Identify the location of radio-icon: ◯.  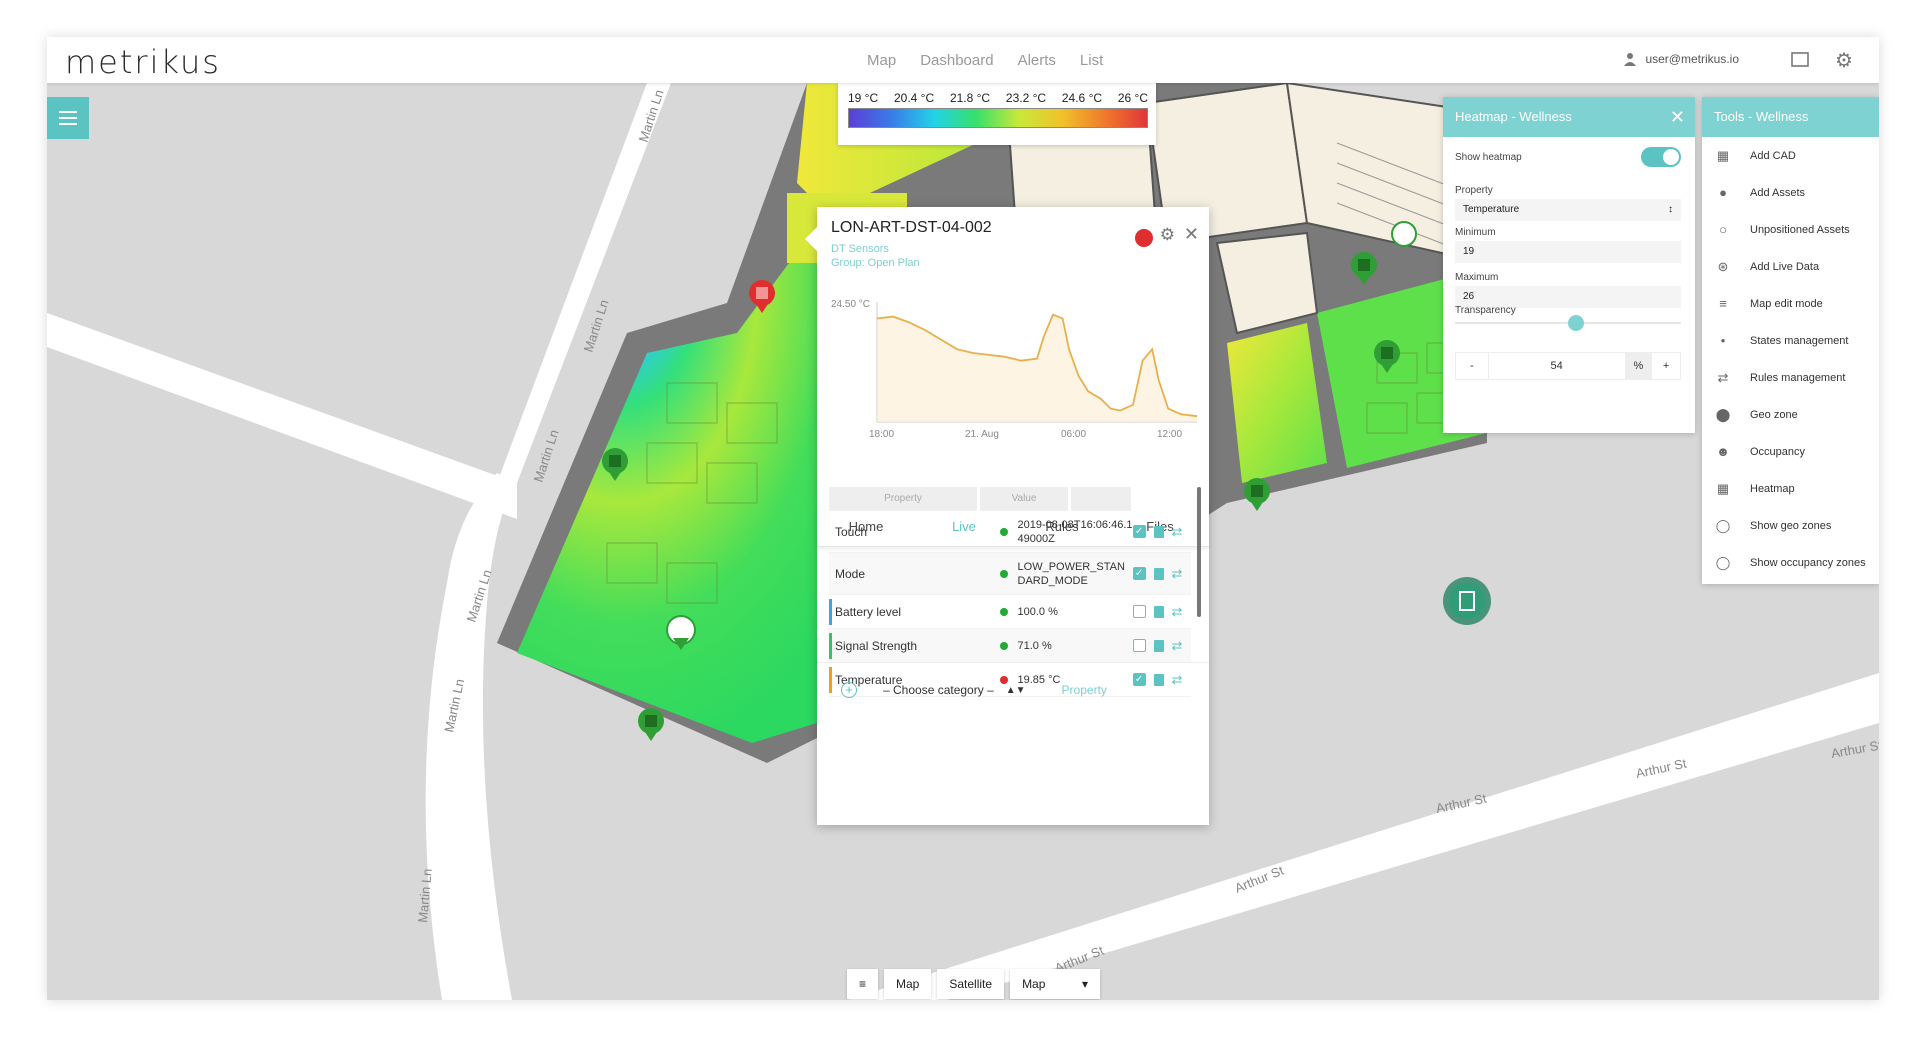
(1723, 525).